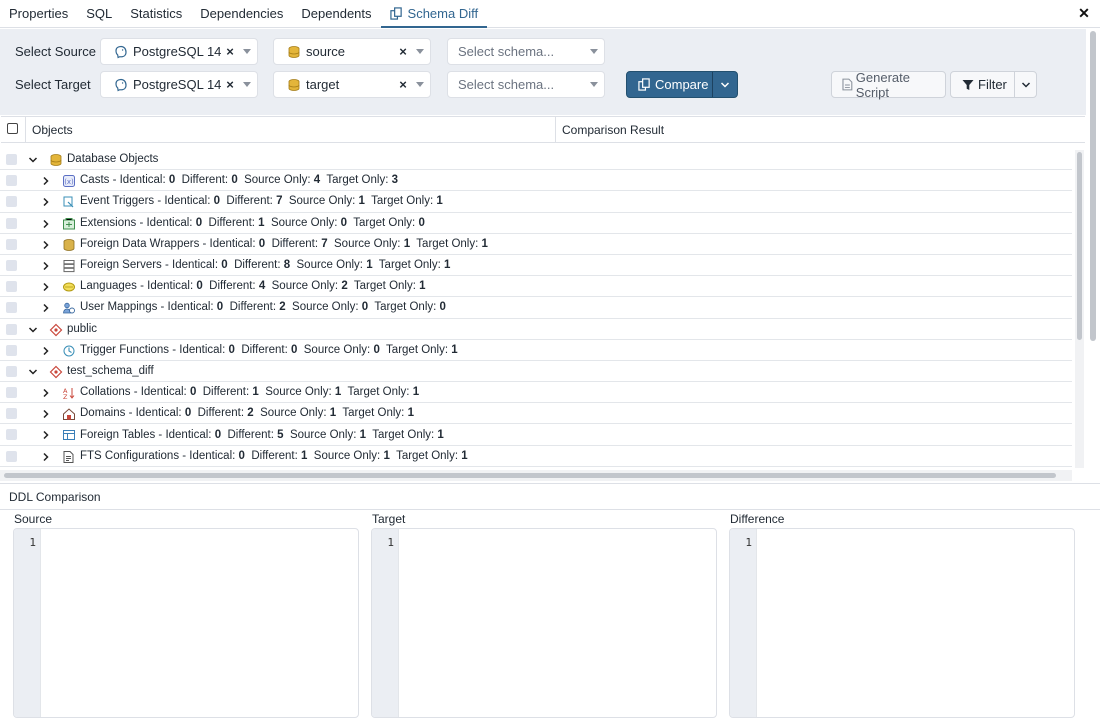 The image size is (1100, 723). I want to click on close-icon: ✕, so click(1084, 13).